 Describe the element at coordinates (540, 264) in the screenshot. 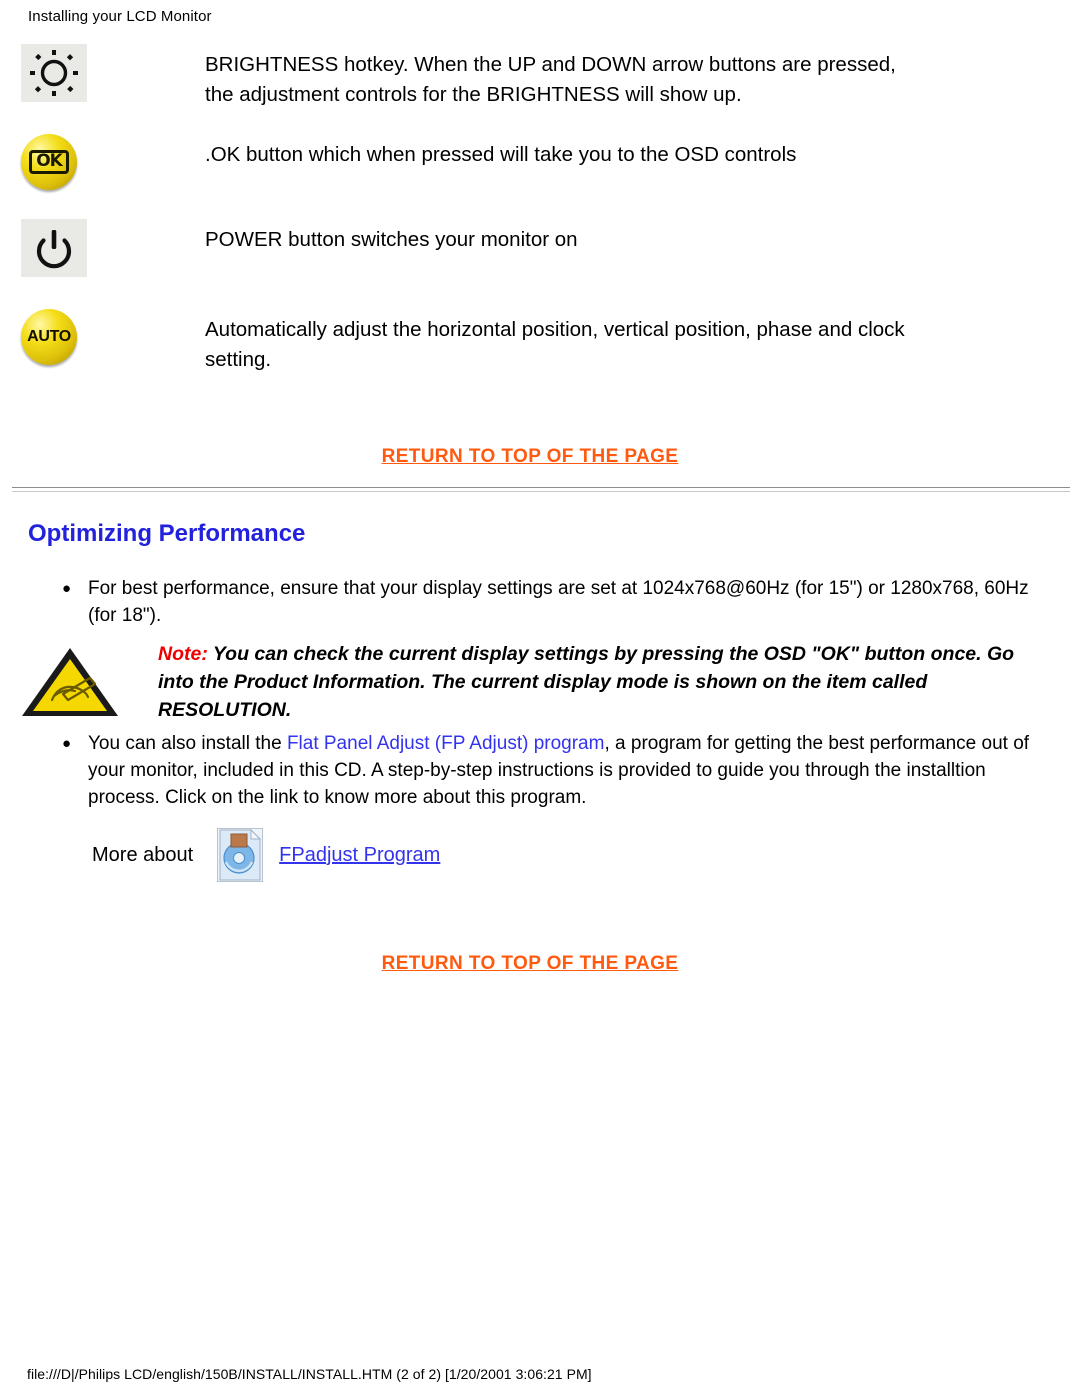

I see `button-row-power: POWER button switches your monitor on` at that location.